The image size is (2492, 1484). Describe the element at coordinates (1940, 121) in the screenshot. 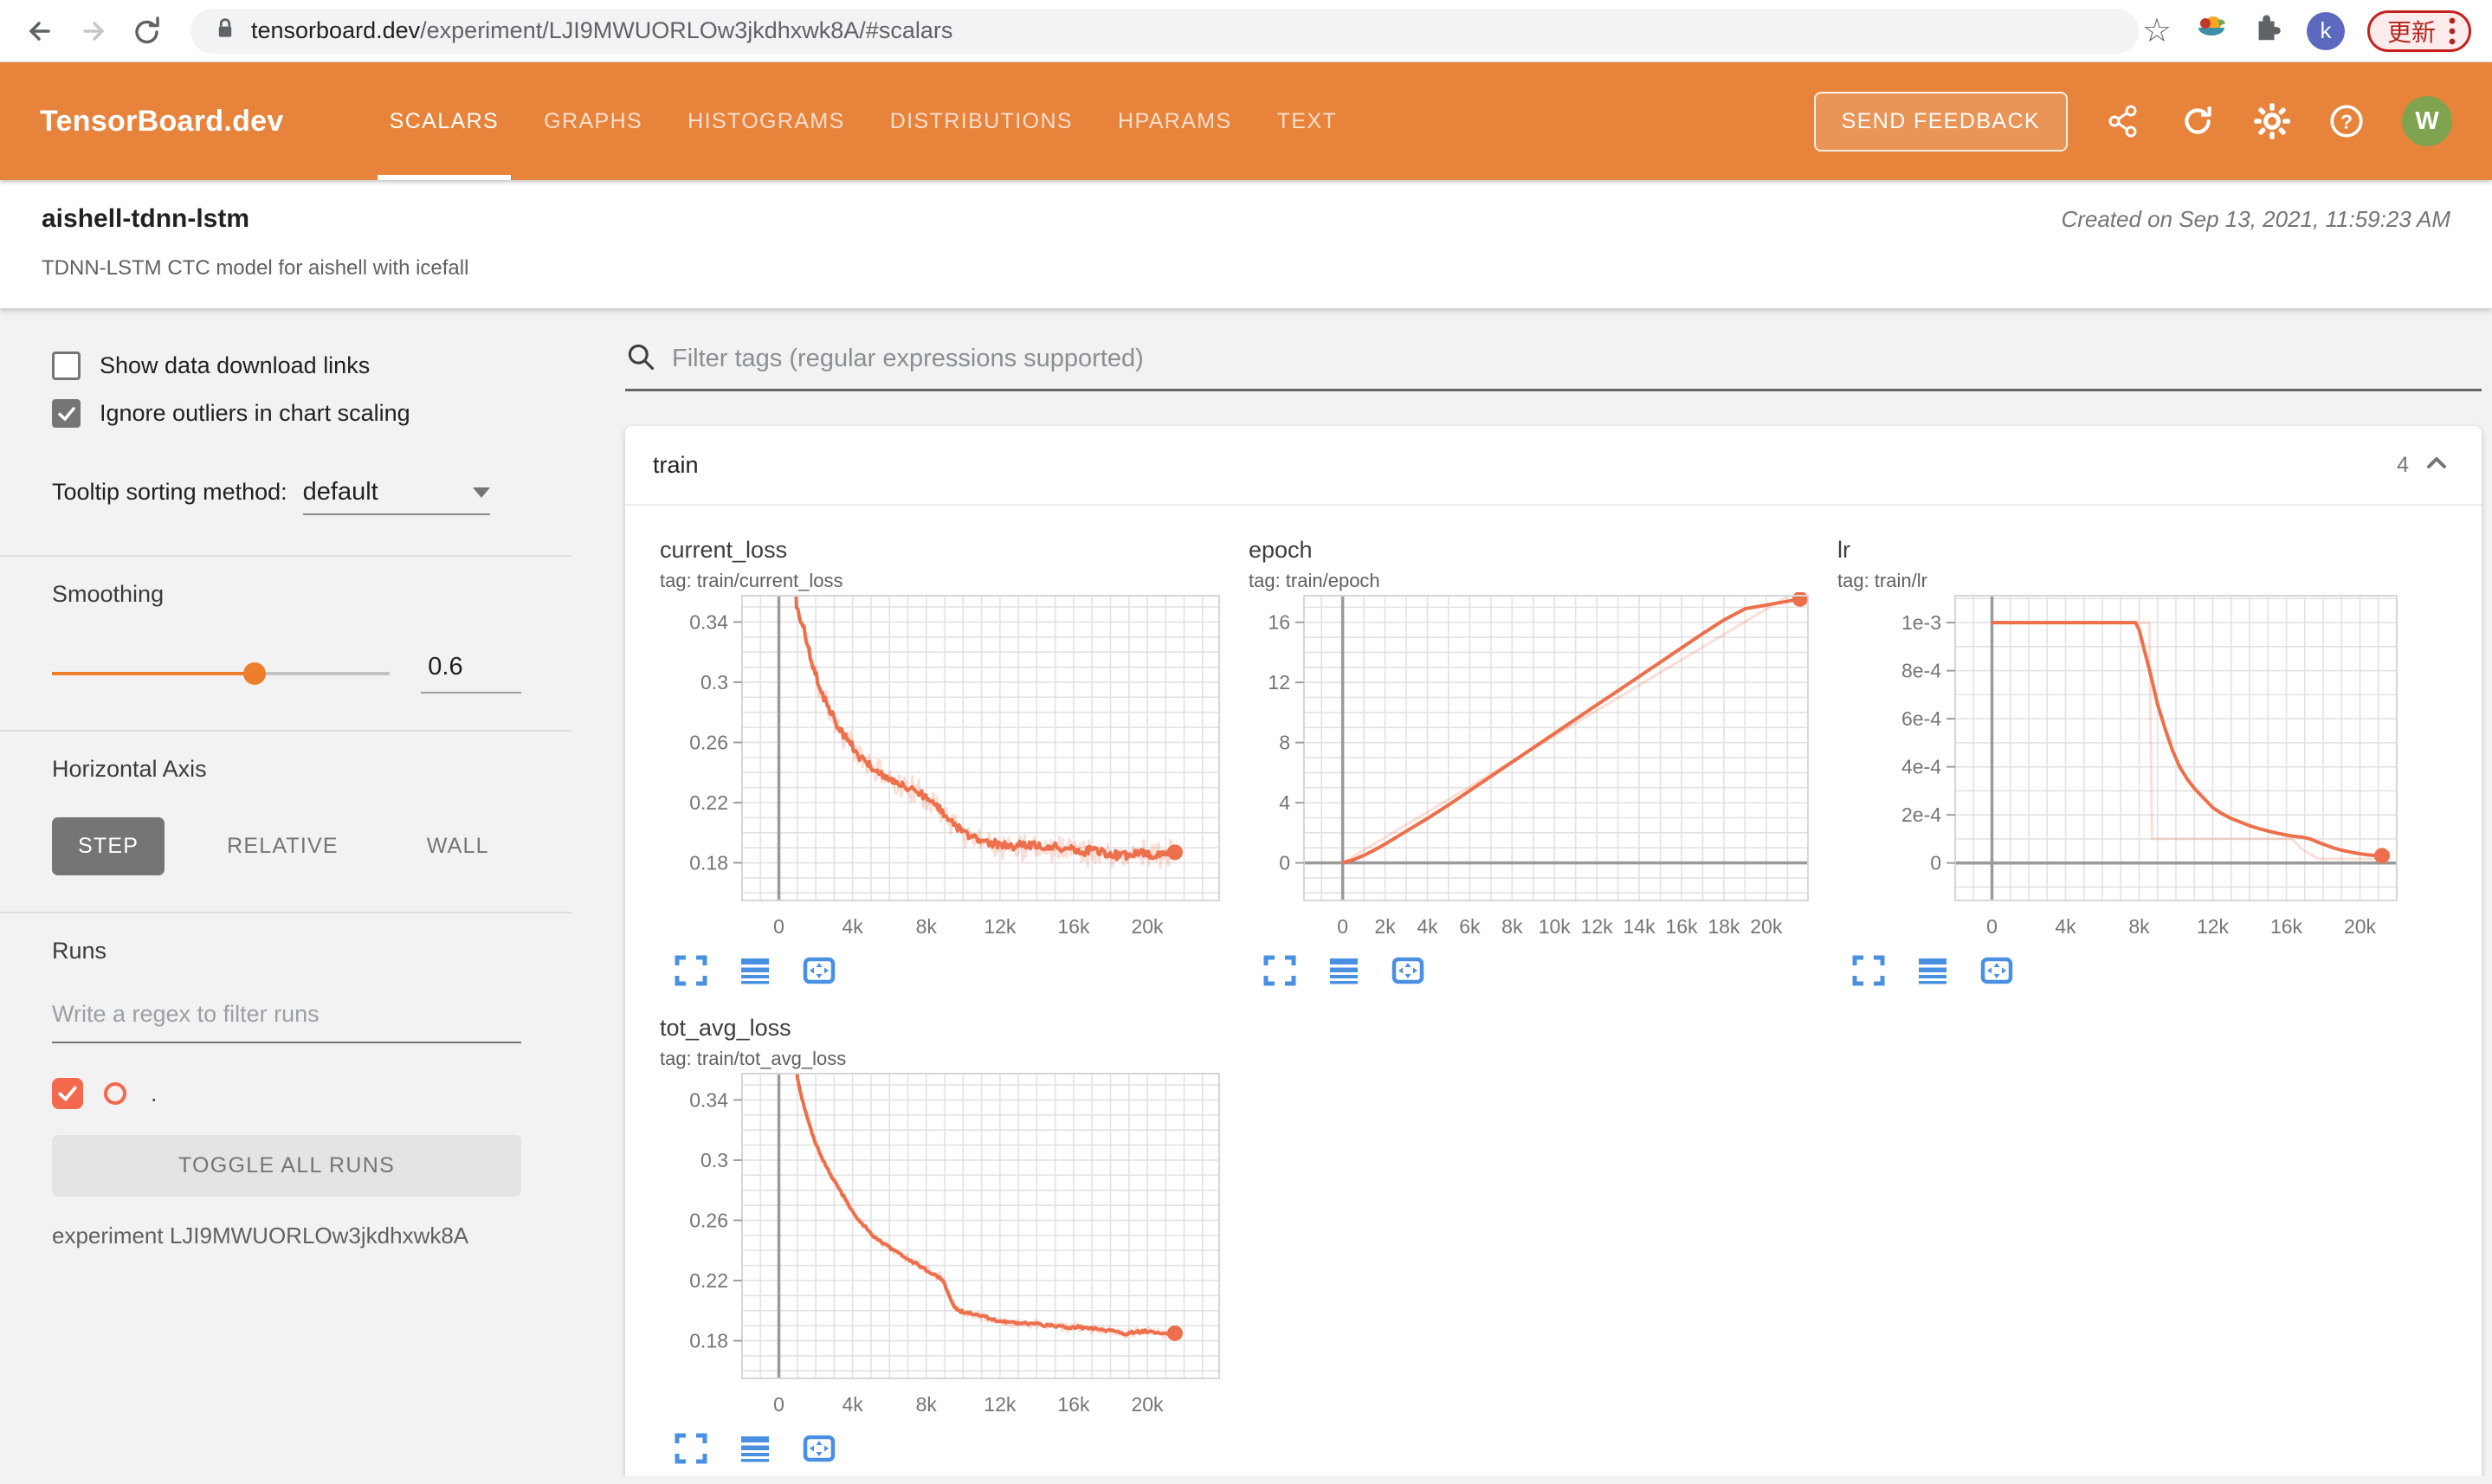

I see `send-feedback-button: SEND FEEDBACK` at that location.